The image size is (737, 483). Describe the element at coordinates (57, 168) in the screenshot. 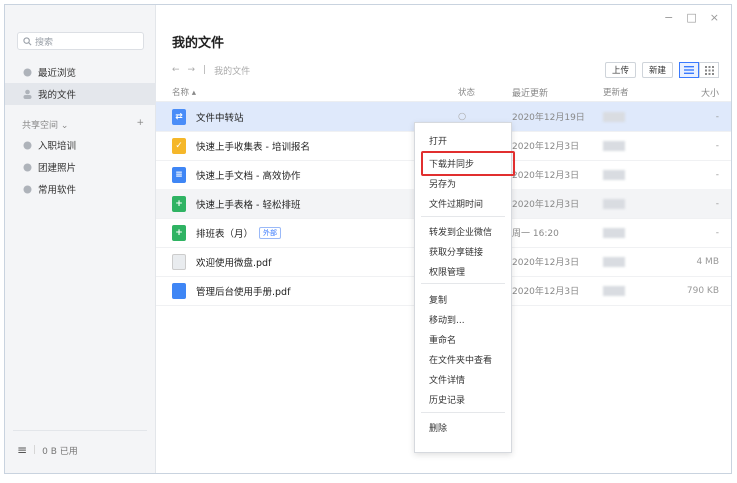

I see `sidebar-item-label: 团建照片` at that location.